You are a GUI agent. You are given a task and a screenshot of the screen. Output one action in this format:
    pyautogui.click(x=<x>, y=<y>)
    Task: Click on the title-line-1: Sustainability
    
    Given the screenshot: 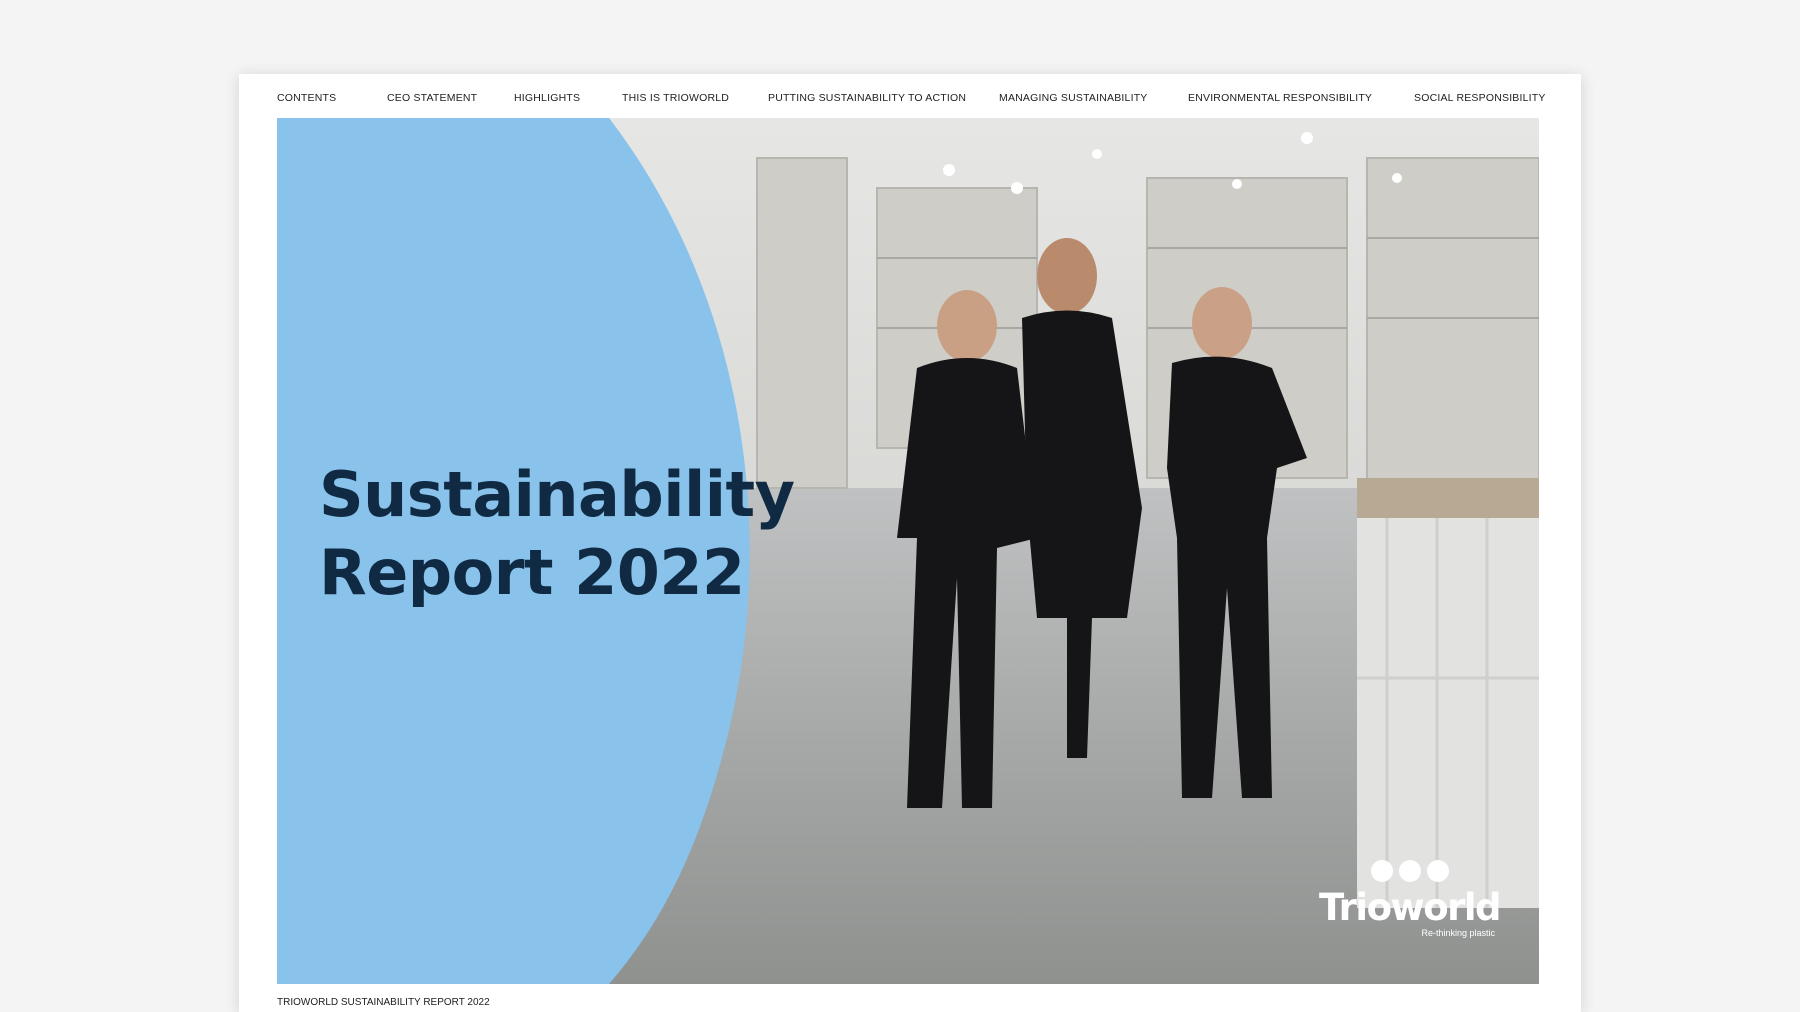 What is the action you would take?
    pyautogui.click(x=557, y=494)
    